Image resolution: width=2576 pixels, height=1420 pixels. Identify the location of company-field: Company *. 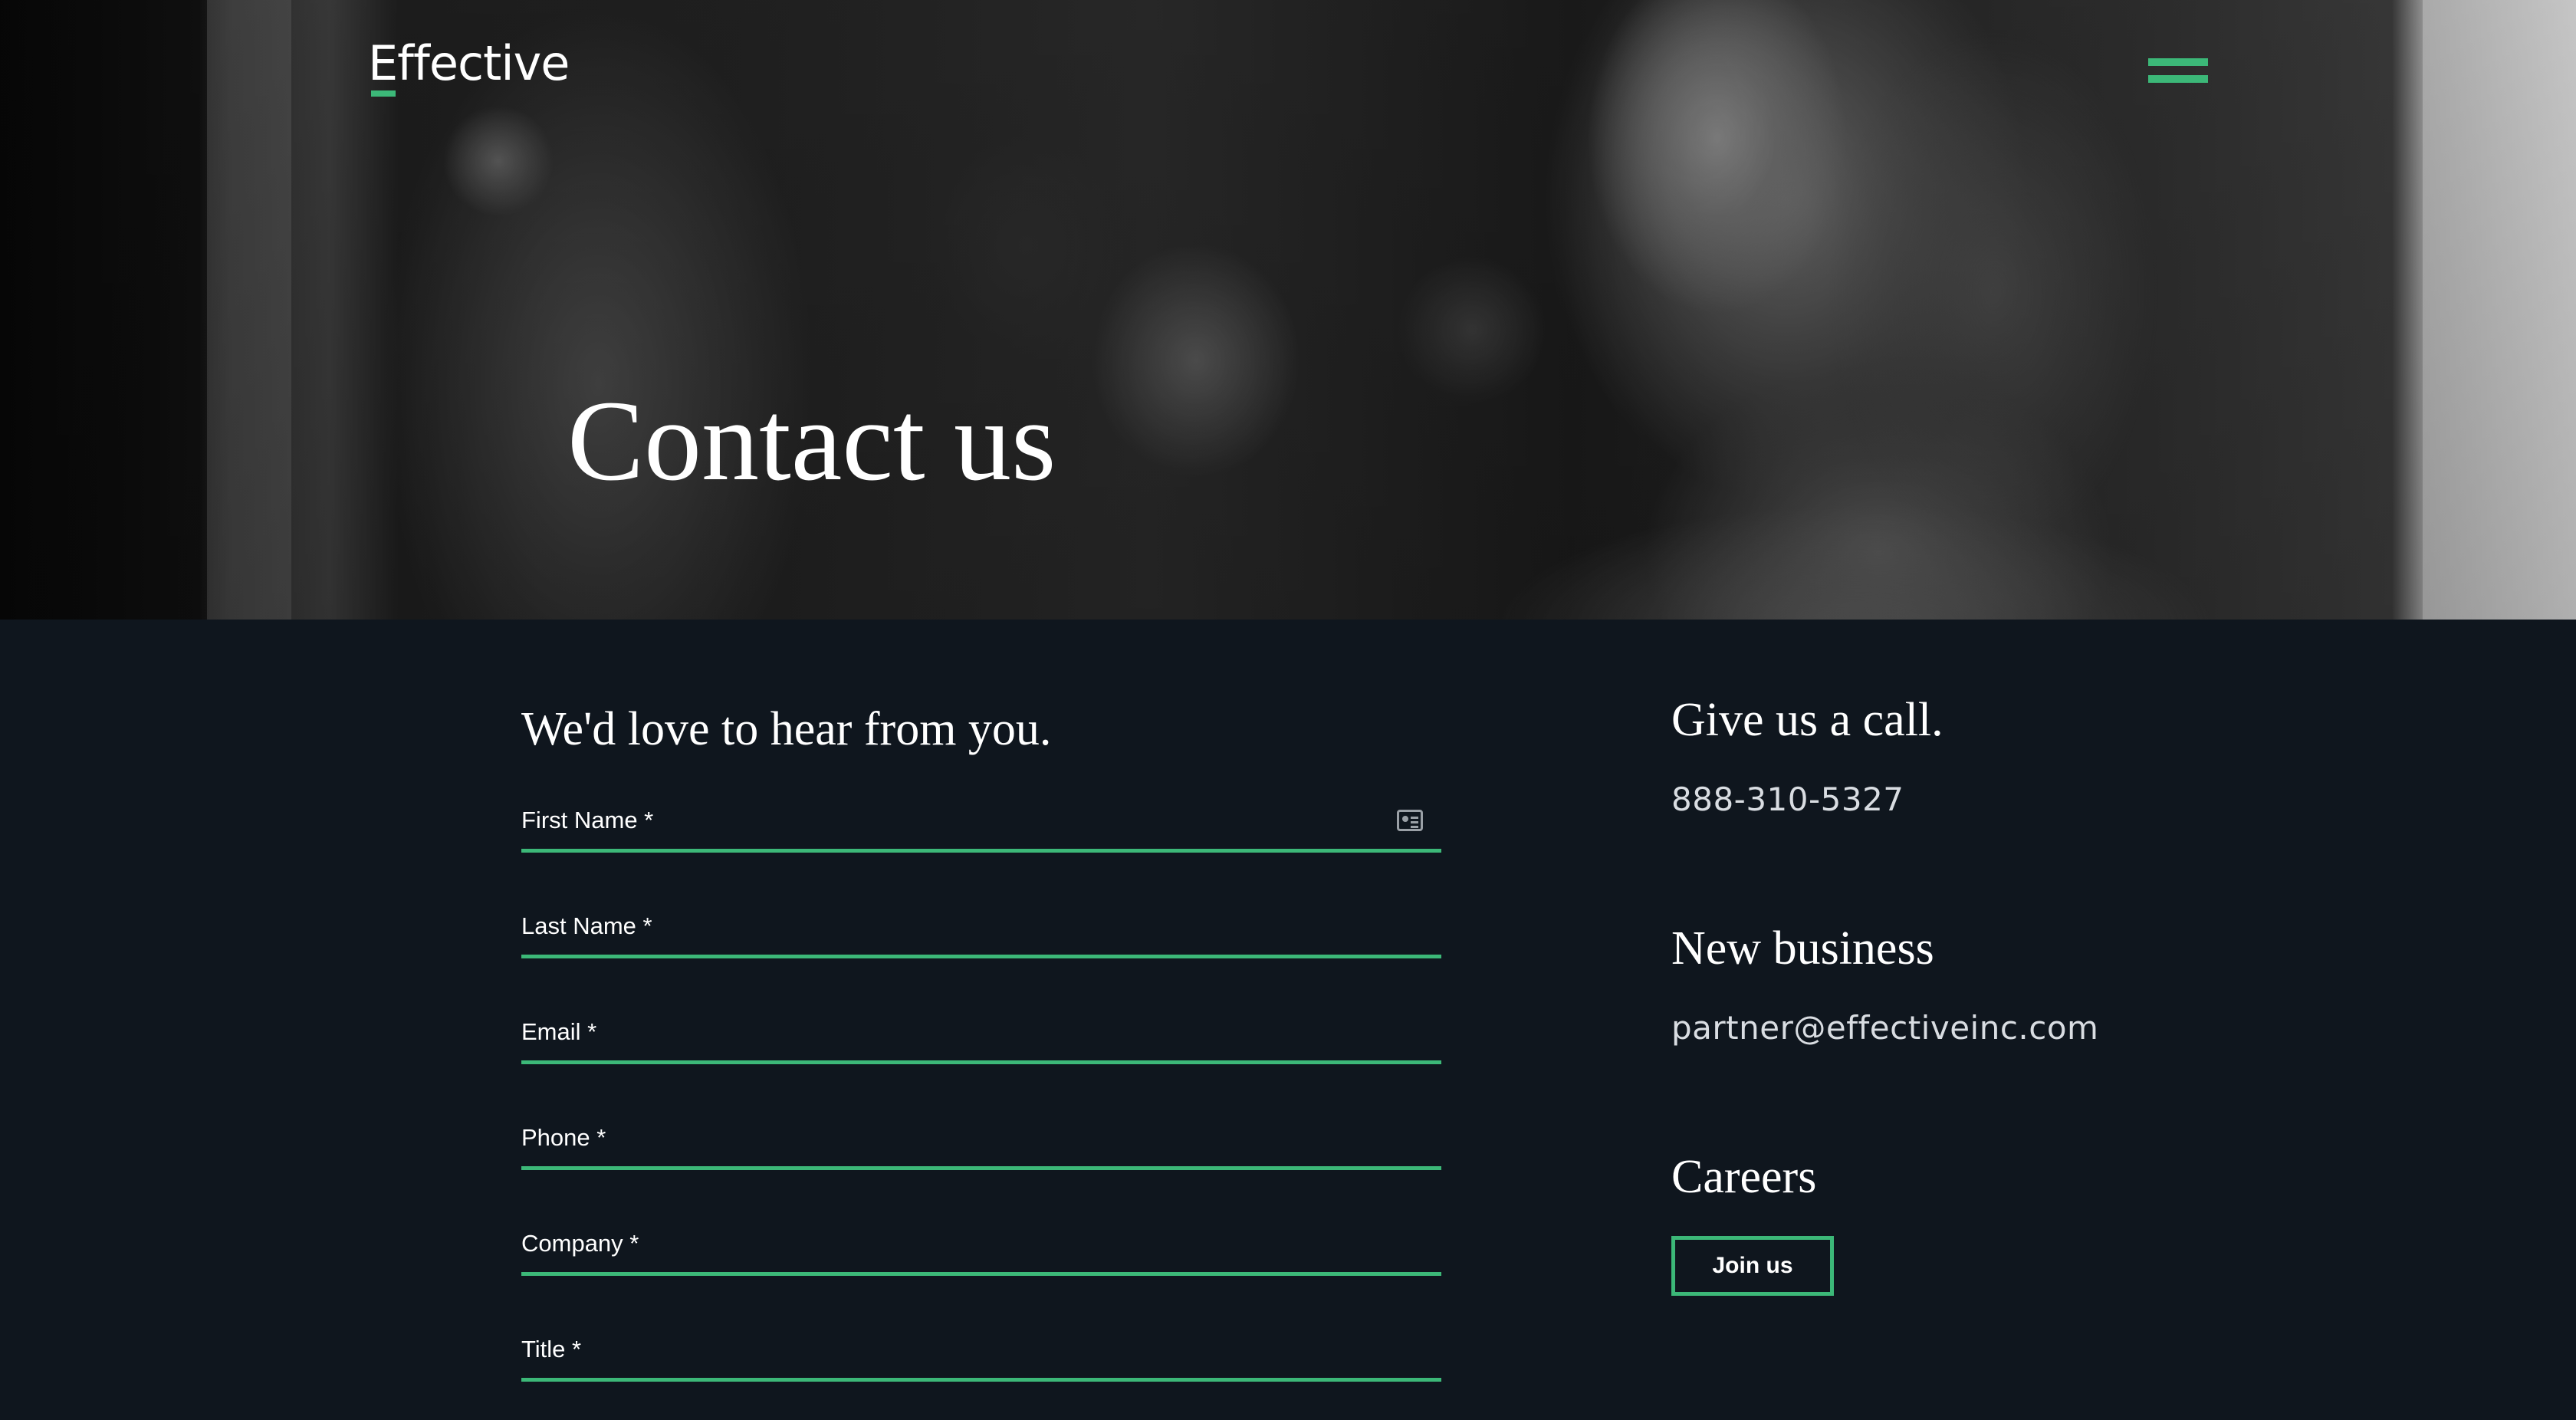
(981, 1253).